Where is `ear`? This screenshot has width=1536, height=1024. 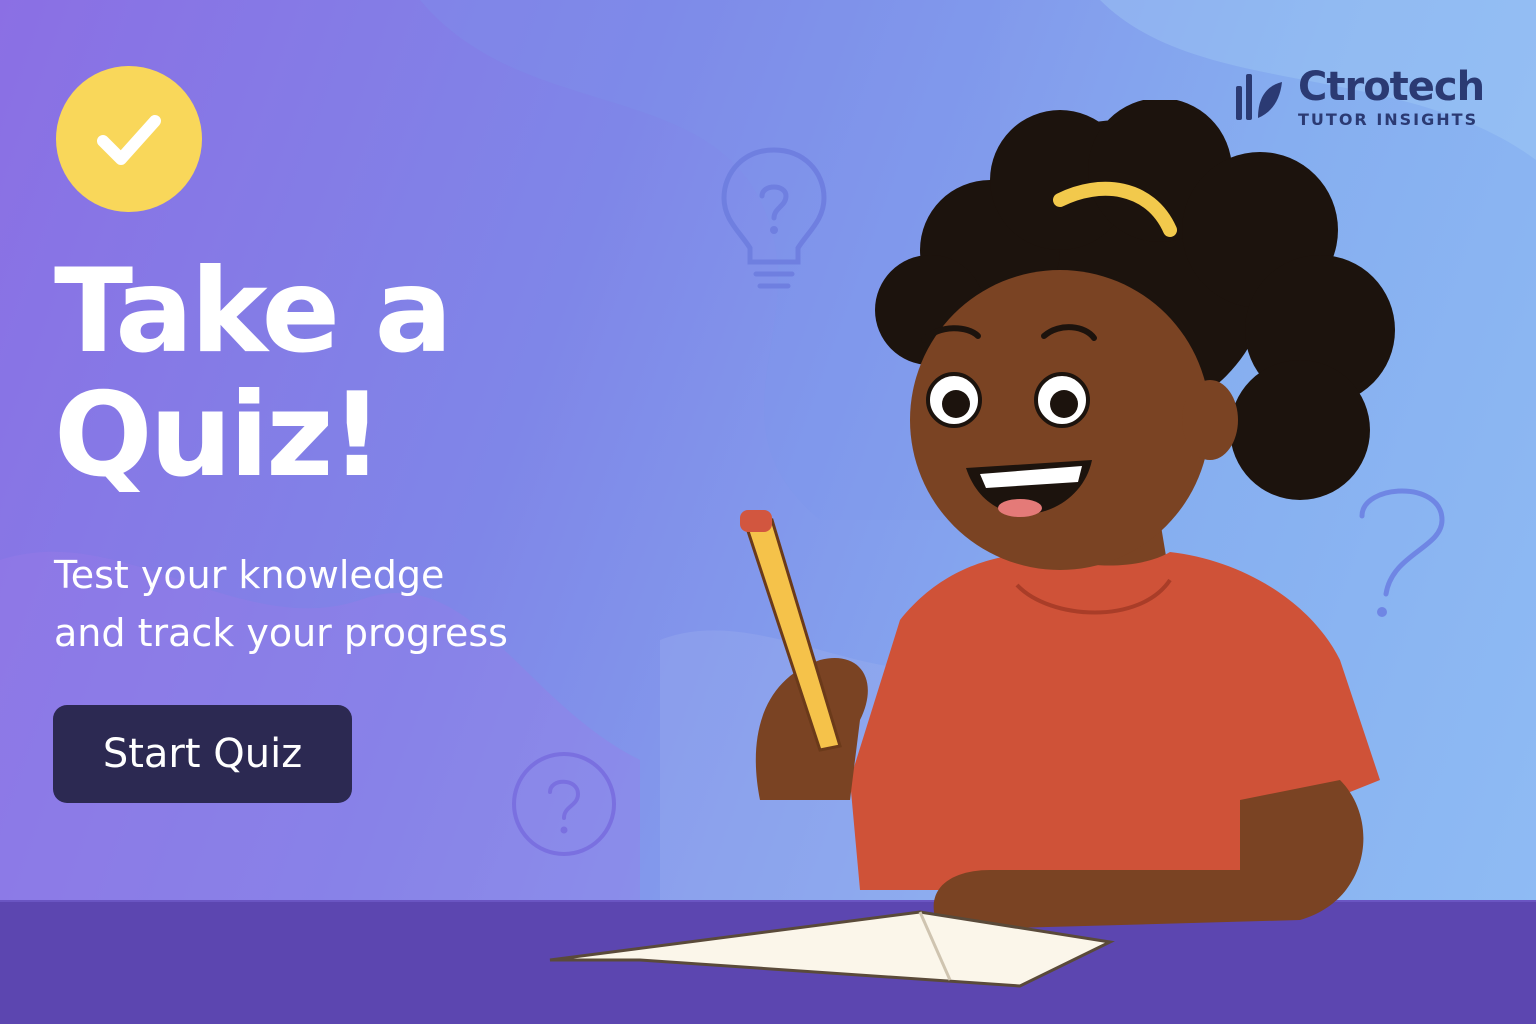
ear is located at coordinates (1210, 420).